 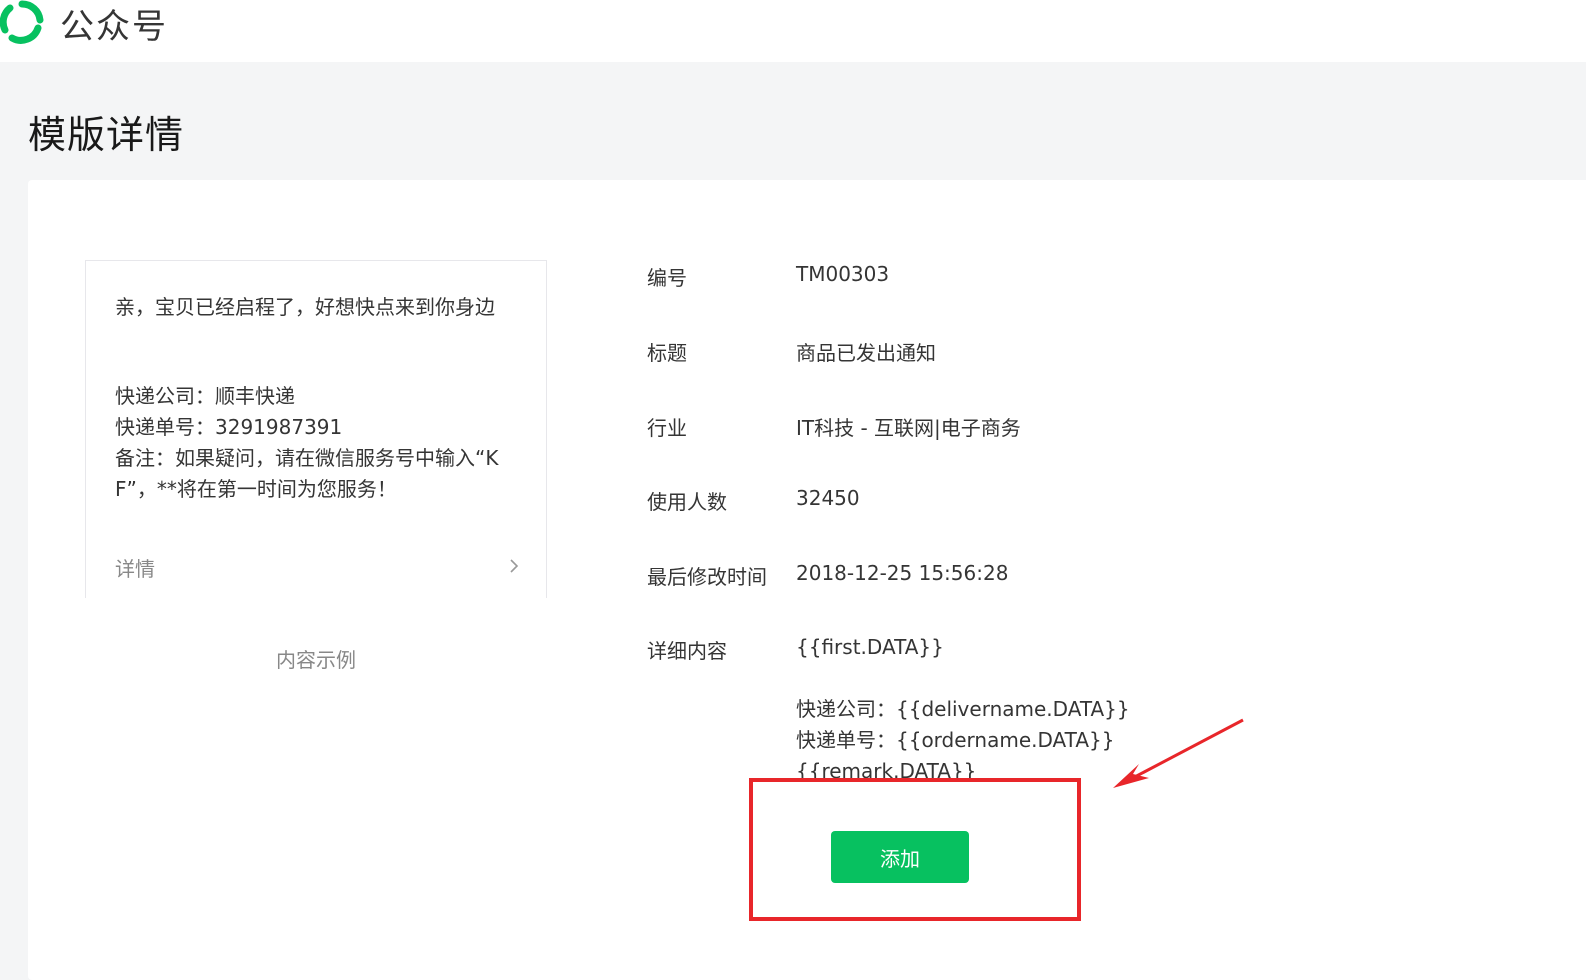 What do you see at coordinates (667, 353) in the screenshot?
I see `info-label: 标题` at bounding box center [667, 353].